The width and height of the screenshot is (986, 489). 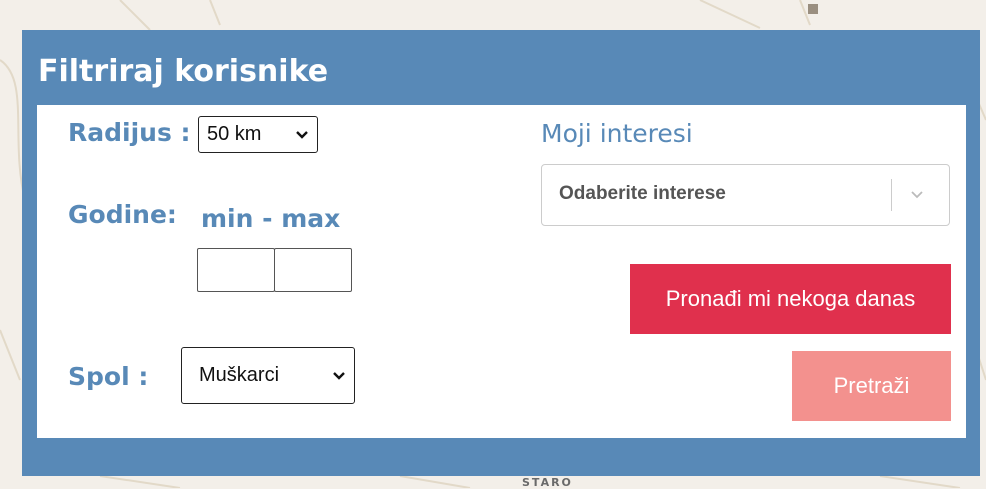 What do you see at coordinates (122, 214) in the screenshot?
I see `age-label: Godine:` at bounding box center [122, 214].